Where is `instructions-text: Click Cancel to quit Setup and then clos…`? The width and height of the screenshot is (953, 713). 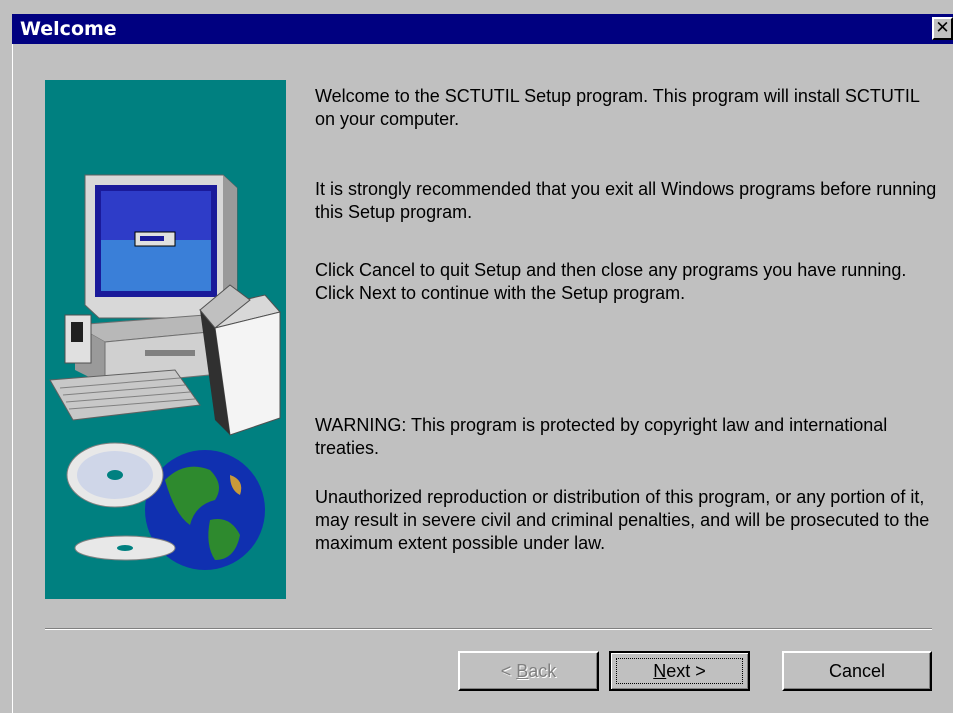 instructions-text: Click Cancel to quit Setup and then clos… is located at coordinates (611, 281).